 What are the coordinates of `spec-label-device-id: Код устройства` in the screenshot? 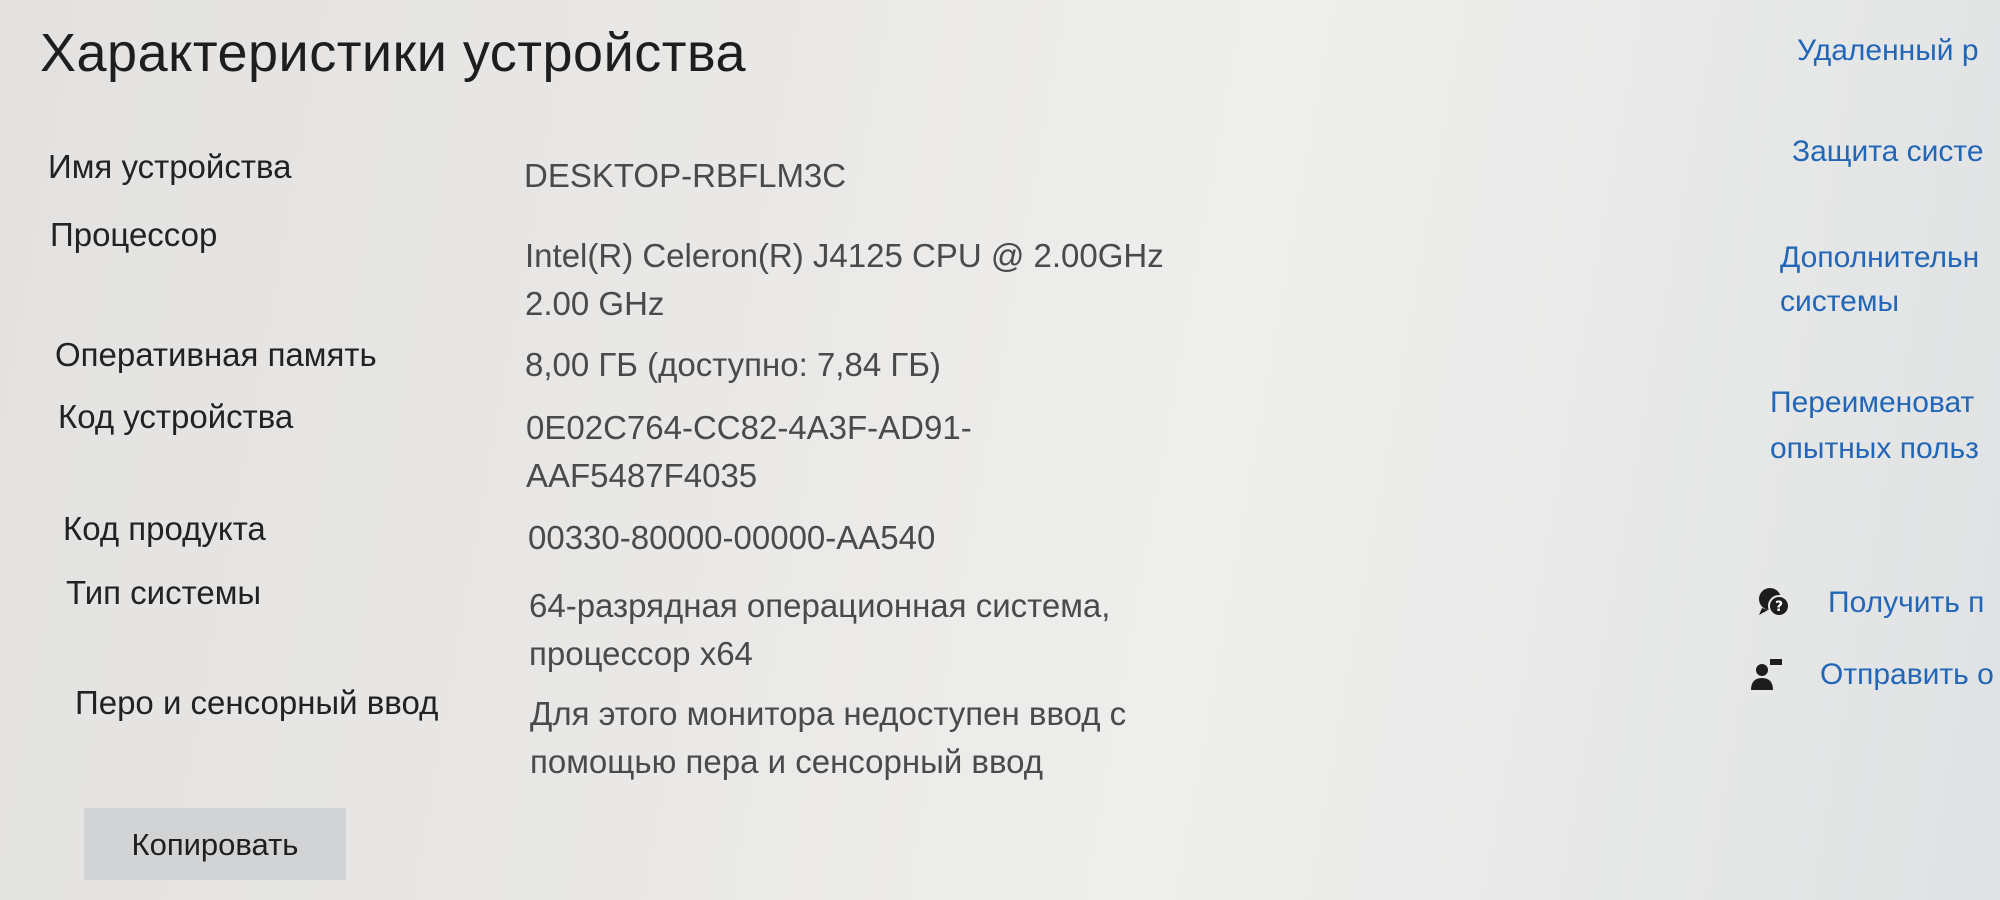 It's located at (176, 416).